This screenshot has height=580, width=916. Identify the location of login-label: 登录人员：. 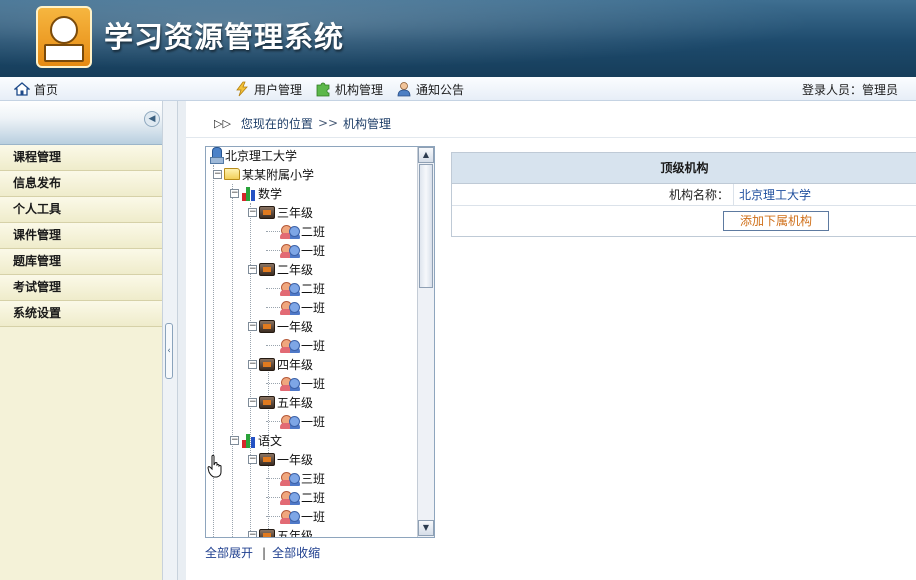
(831, 90).